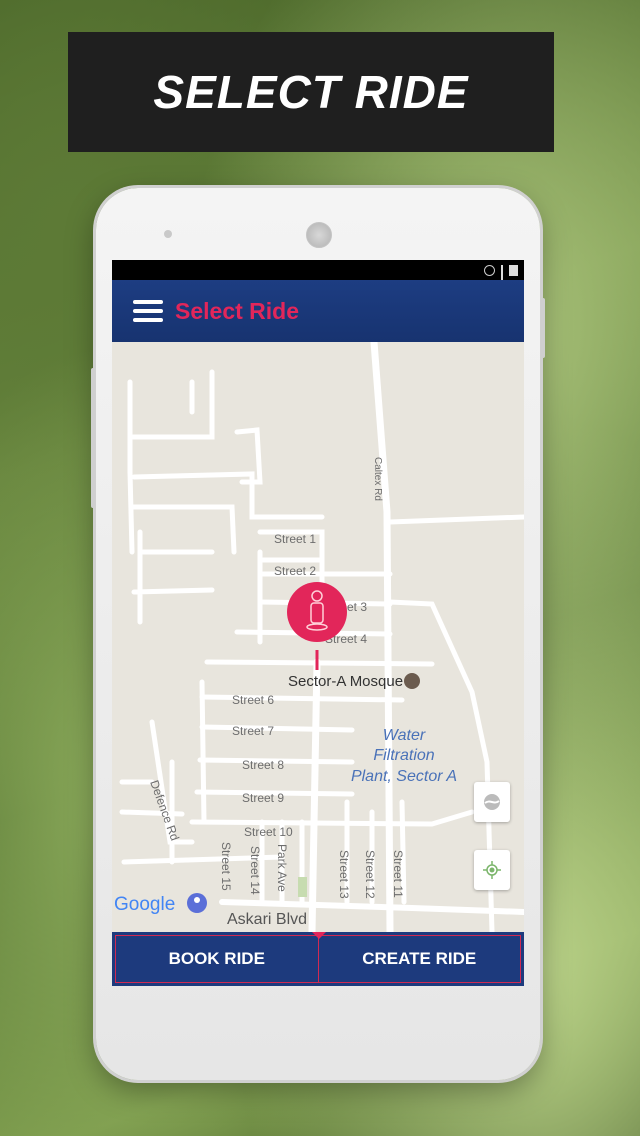  I want to click on map-label-park-ave: Park Ave, so click(282, 868).